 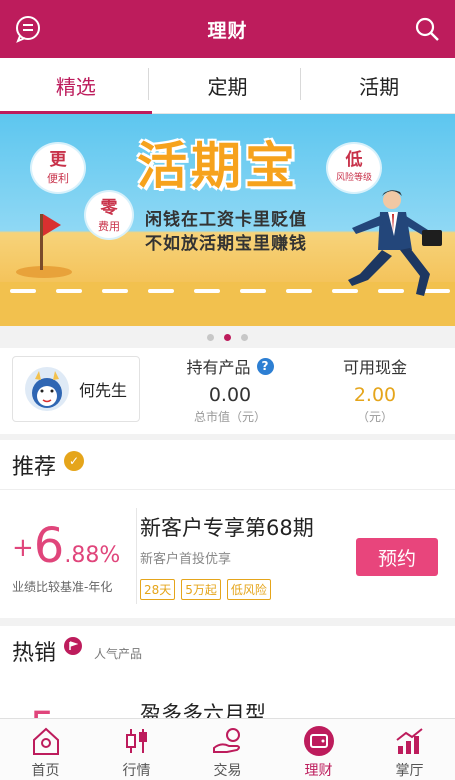 What do you see at coordinates (319, 741) in the screenshot?
I see `wallet-icon` at bounding box center [319, 741].